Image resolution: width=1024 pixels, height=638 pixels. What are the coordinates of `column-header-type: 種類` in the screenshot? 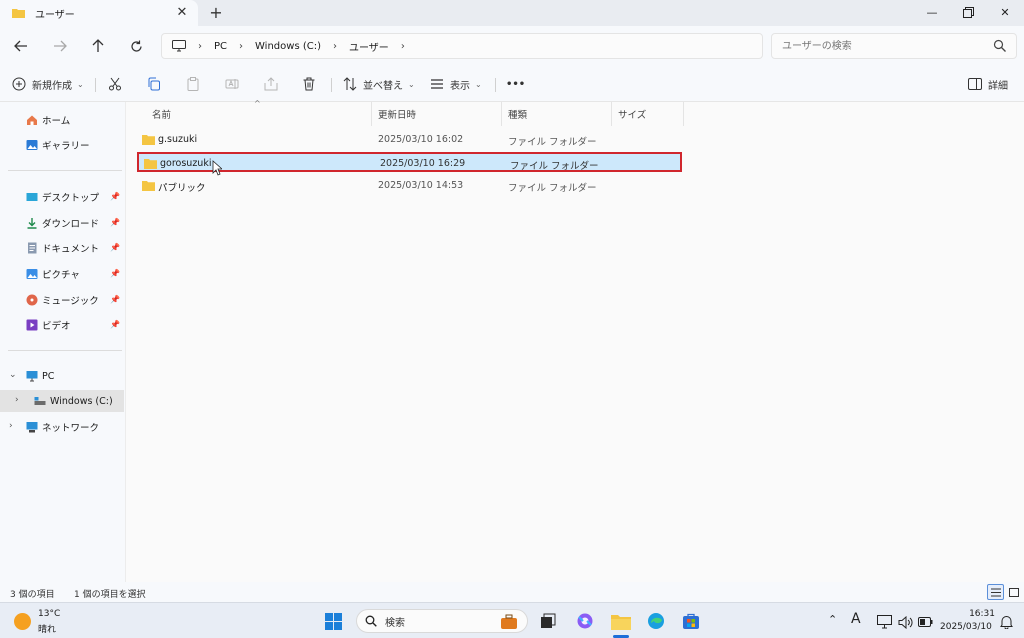 It's located at (557, 114).